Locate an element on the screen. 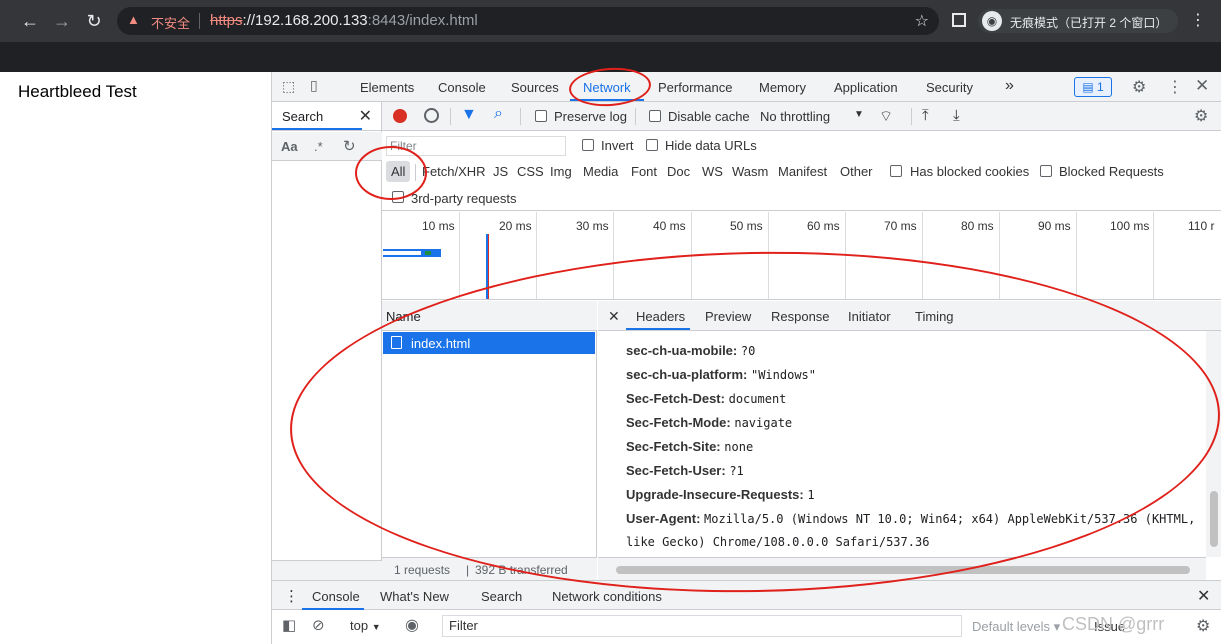 The height and width of the screenshot is (644, 1221). vertical-scrollbar is located at coordinates (1213, 444).